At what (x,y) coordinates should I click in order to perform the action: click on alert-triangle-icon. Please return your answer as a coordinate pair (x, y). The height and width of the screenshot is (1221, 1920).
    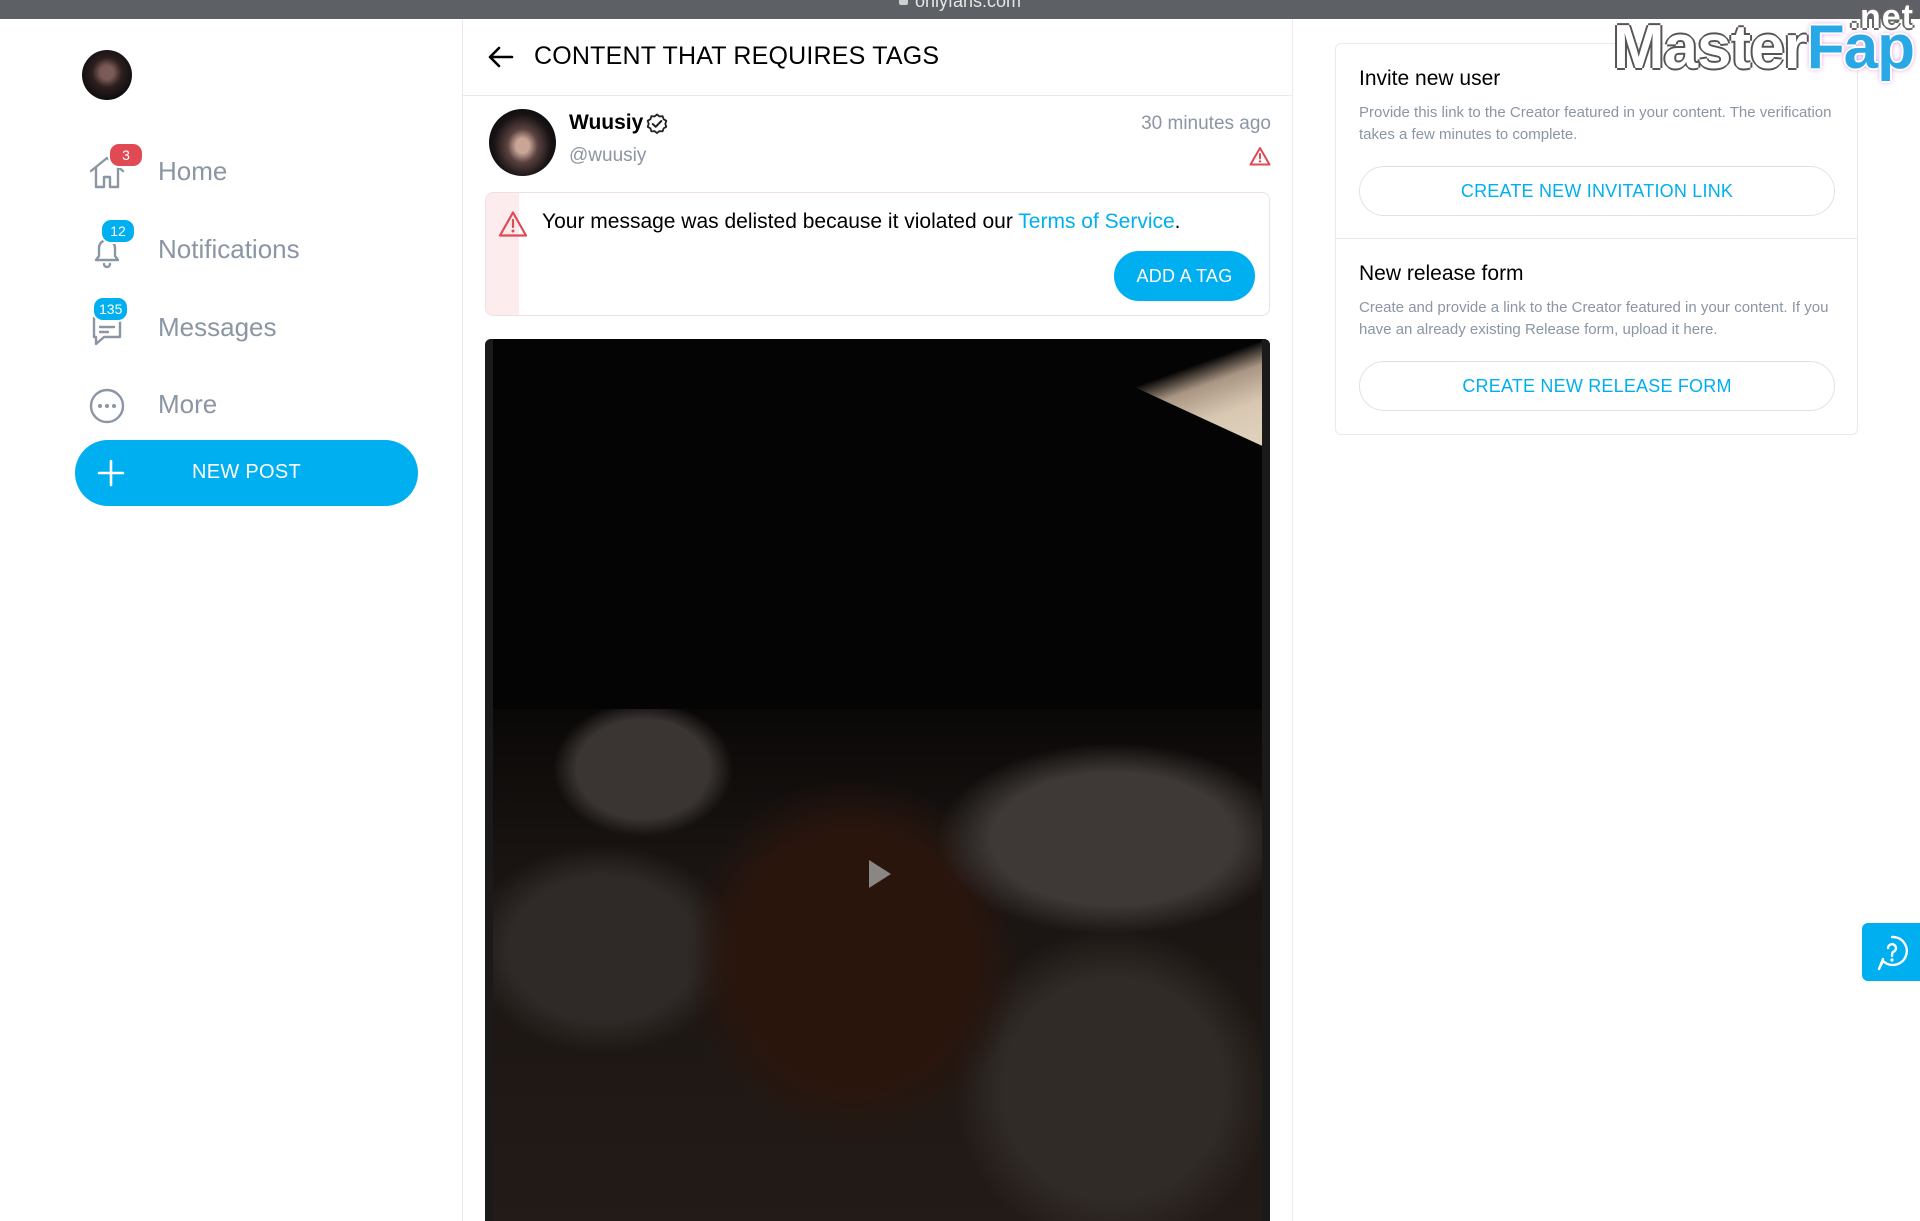
    Looking at the image, I should click on (513, 224).